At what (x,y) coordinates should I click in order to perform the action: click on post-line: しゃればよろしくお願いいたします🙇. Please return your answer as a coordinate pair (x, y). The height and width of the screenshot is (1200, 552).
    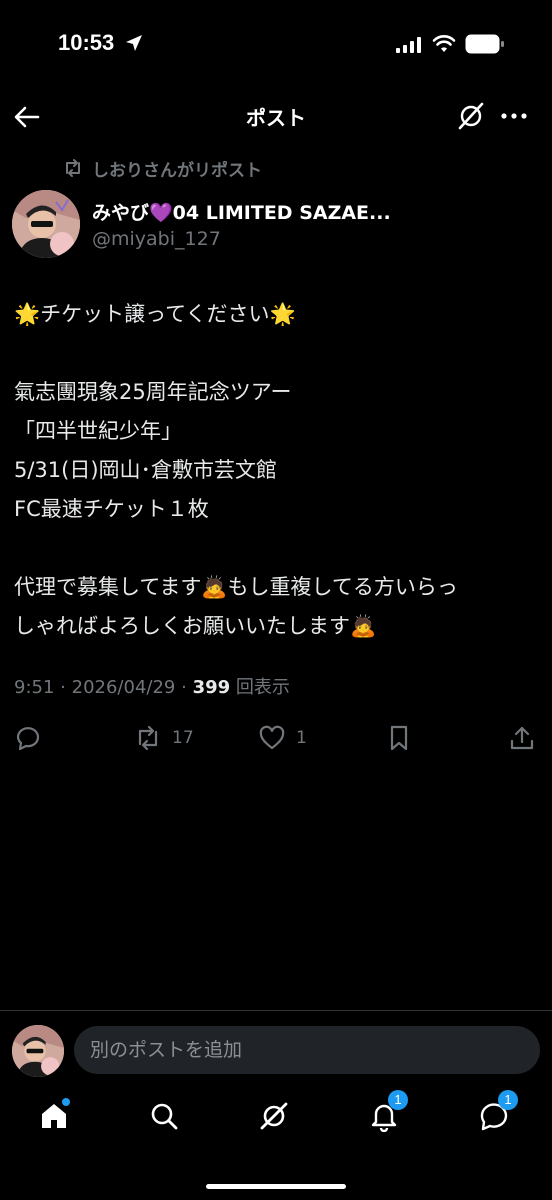
    Looking at the image, I should click on (195, 626).